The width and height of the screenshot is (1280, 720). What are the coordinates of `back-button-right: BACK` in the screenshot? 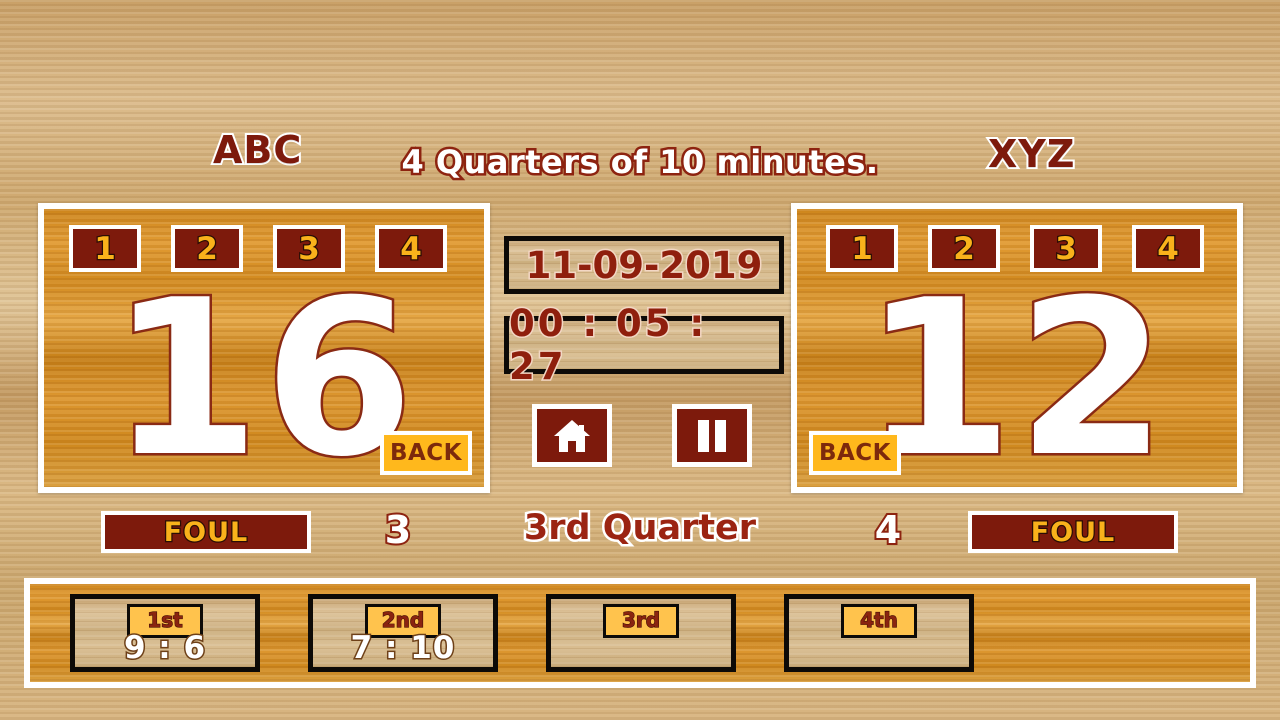 It's located at (855, 453).